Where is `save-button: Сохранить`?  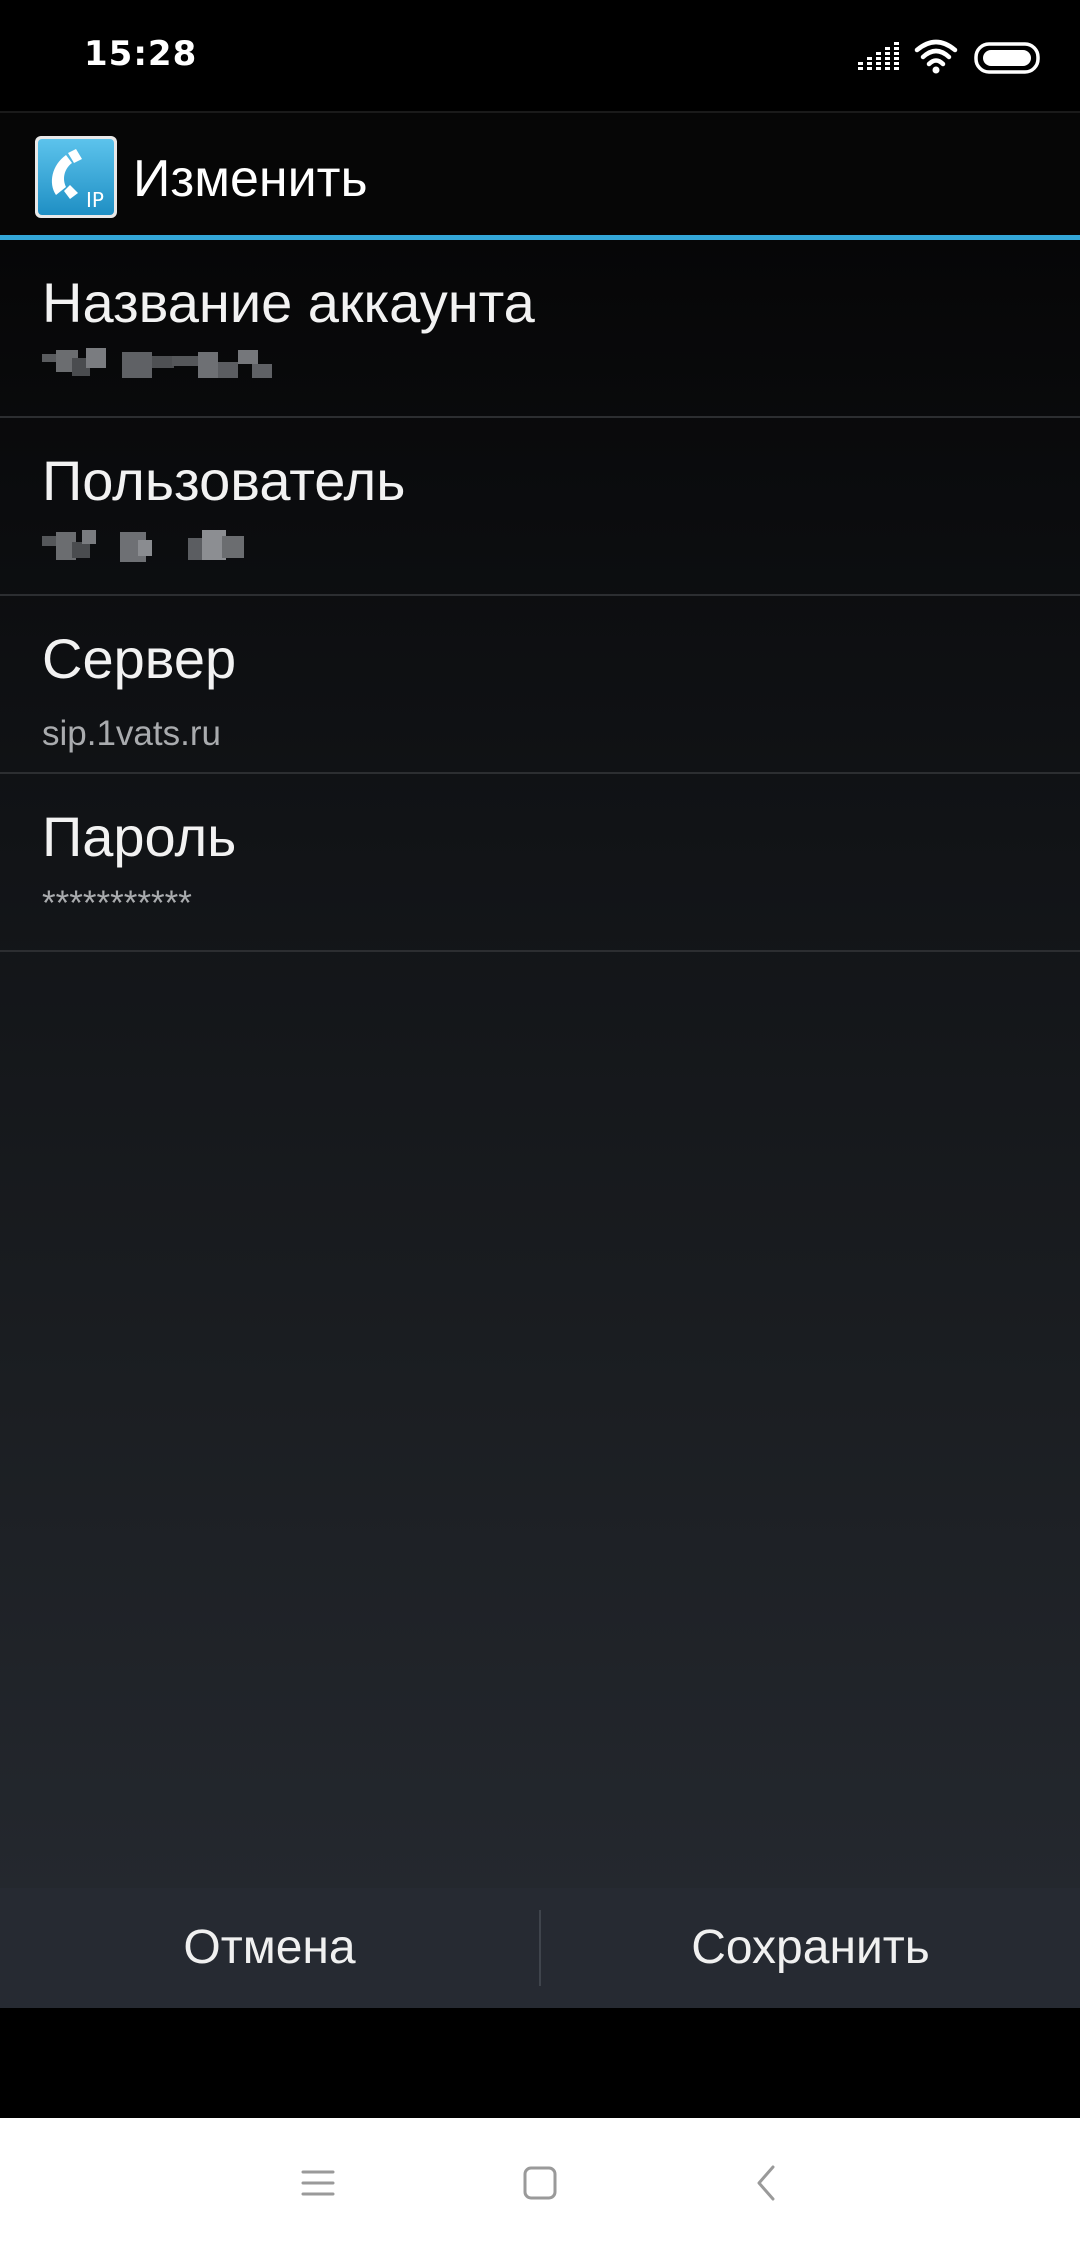 save-button: Сохранить is located at coordinates (810, 1948).